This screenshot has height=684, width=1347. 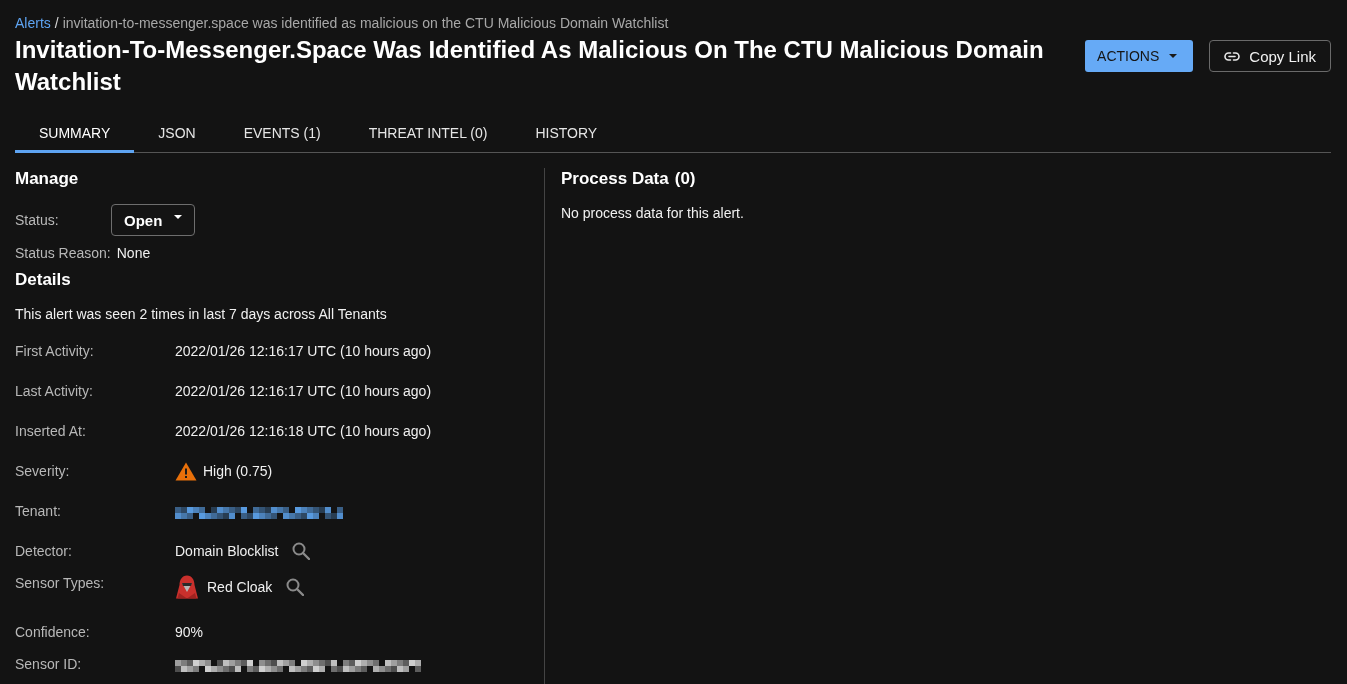 I want to click on field-value: High (0.75), so click(x=238, y=471).